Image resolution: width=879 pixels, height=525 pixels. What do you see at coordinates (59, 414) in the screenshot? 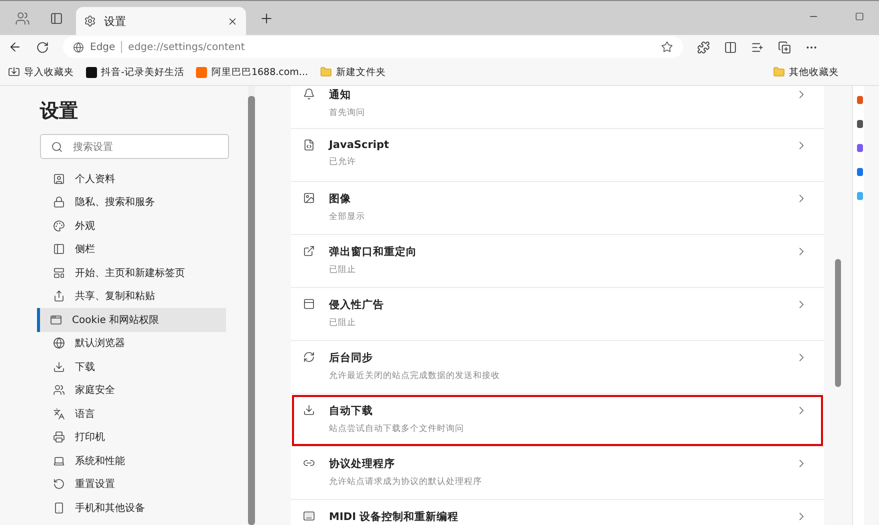
I see `language-icon` at bounding box center [59, 414].